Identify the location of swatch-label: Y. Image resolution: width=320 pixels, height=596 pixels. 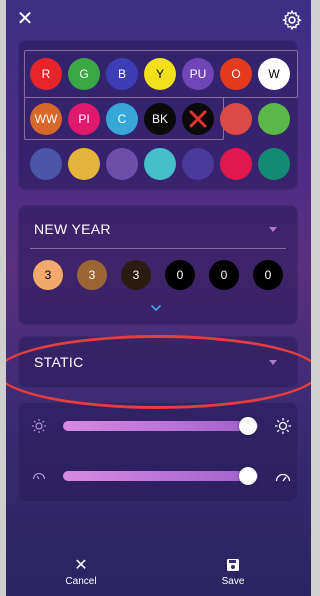
(159, 74).